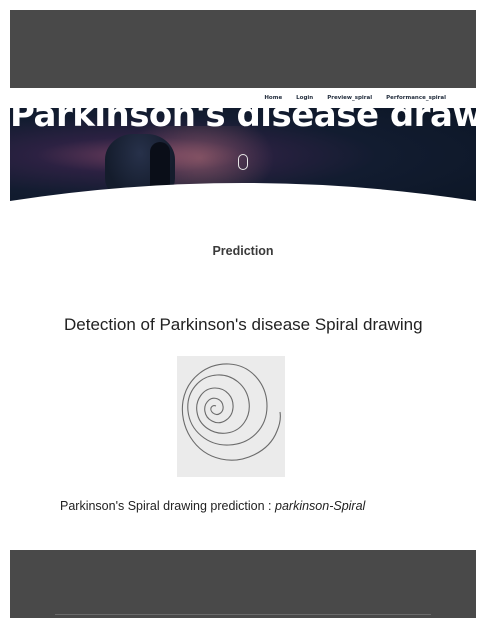 The height and width of the screenshot is (628, 486). Describe the element at coordinates (243, 162) in the screenshot. I see `scroll-down-icon` at that location.